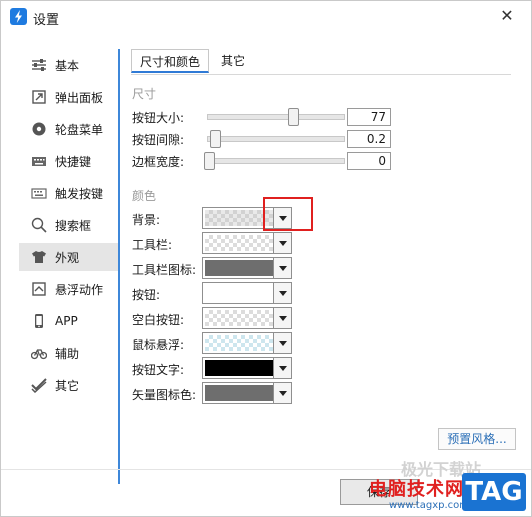 The image size is (532, 517). I want to click on button-text-color-label: 按钮文字:, so click(158, 370).